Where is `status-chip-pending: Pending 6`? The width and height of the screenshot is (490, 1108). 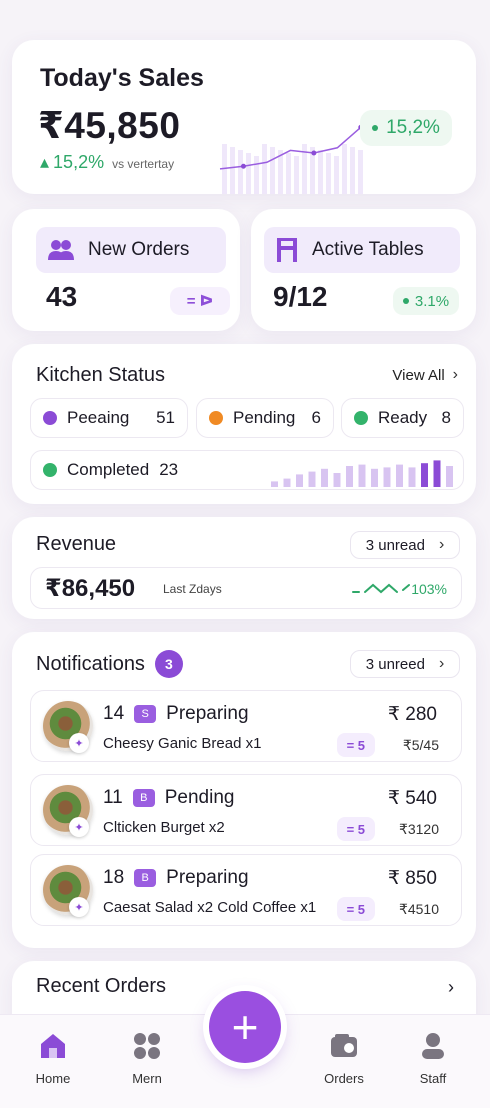
status-chip-pending: Pending 6 is located at coordinates (265, 418).